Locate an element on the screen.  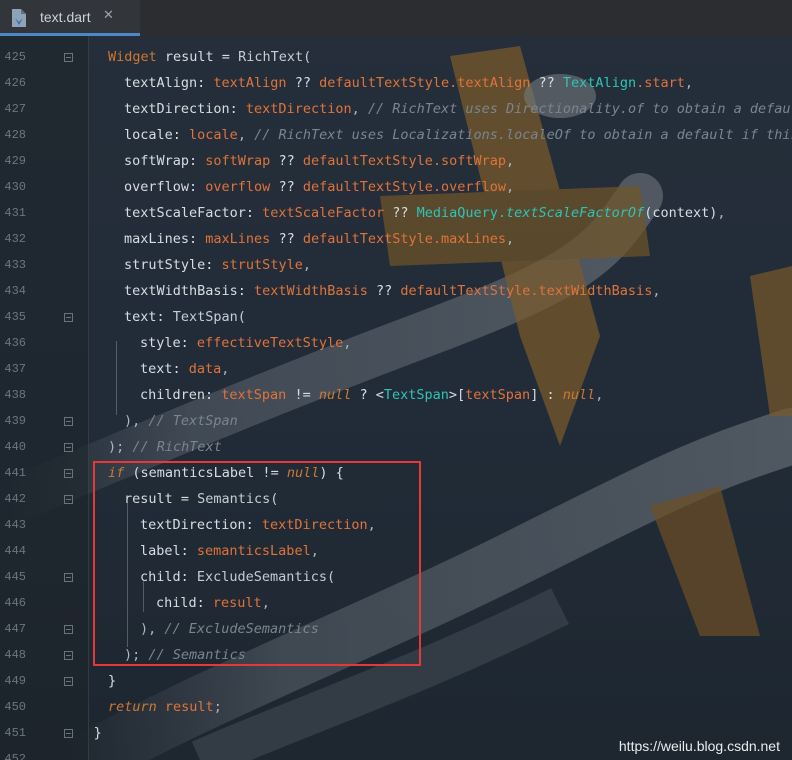
code-text: text: TextSpan( is located at coordinates (185, 317).